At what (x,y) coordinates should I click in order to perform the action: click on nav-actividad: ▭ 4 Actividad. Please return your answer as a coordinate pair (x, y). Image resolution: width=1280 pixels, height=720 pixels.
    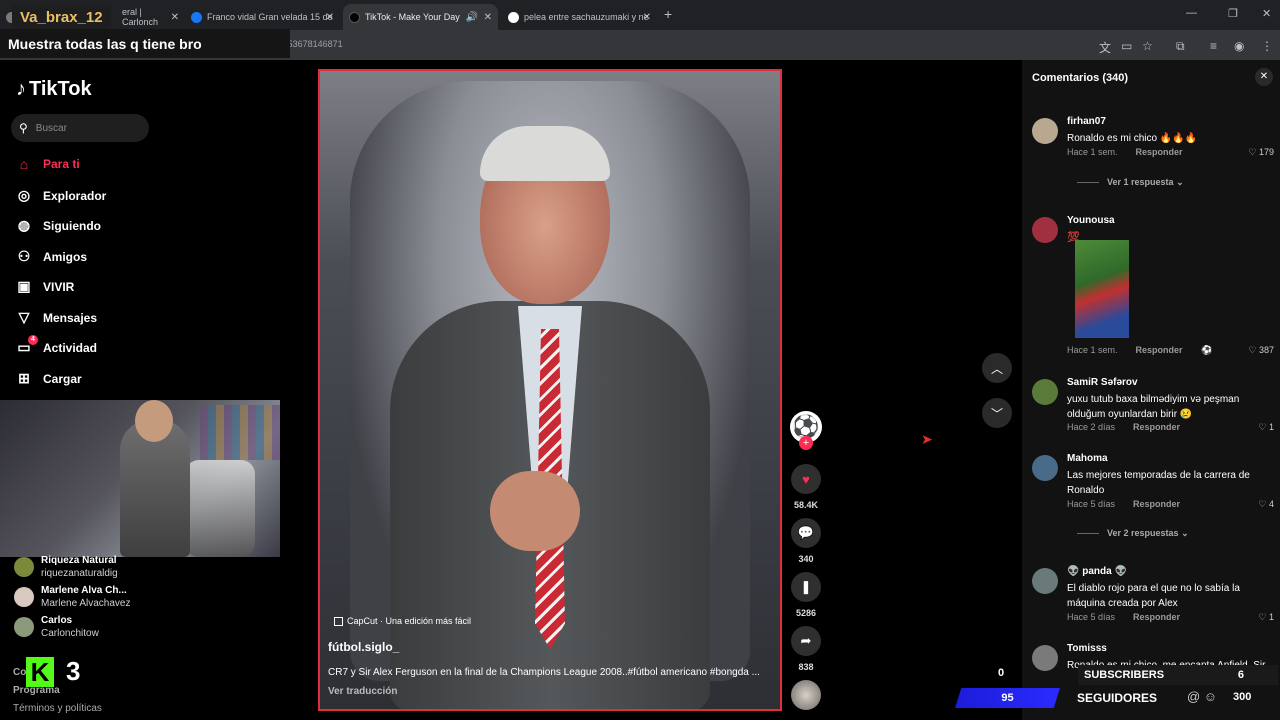
    Looking at the image, I should click on (56, 345).